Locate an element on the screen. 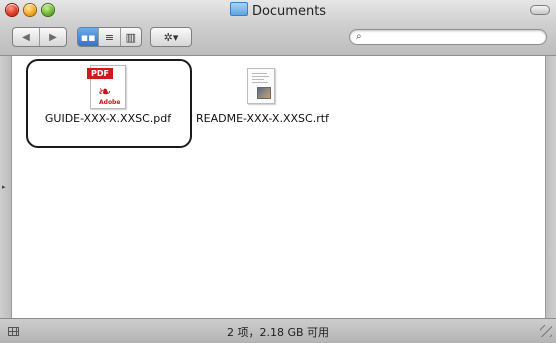 The width and height of the screenshot is (556, 343). search-icon: ⌕ is located at coordinates (359, 36).